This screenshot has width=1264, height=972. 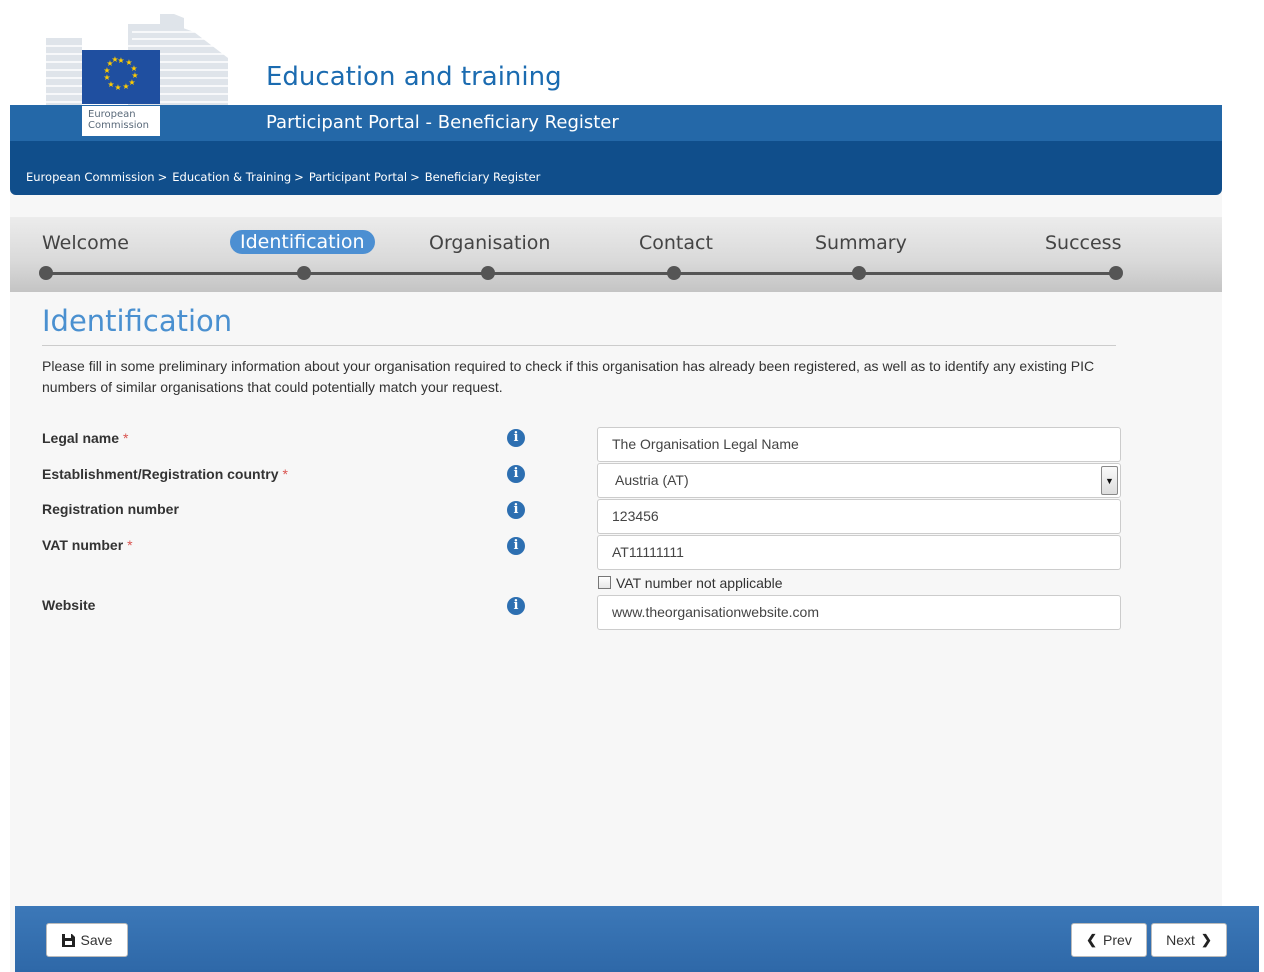 What do you see at coordinates (488, 273) in the screenshot?
I see `step-dot-organisation` at bounding box center [488, 273].